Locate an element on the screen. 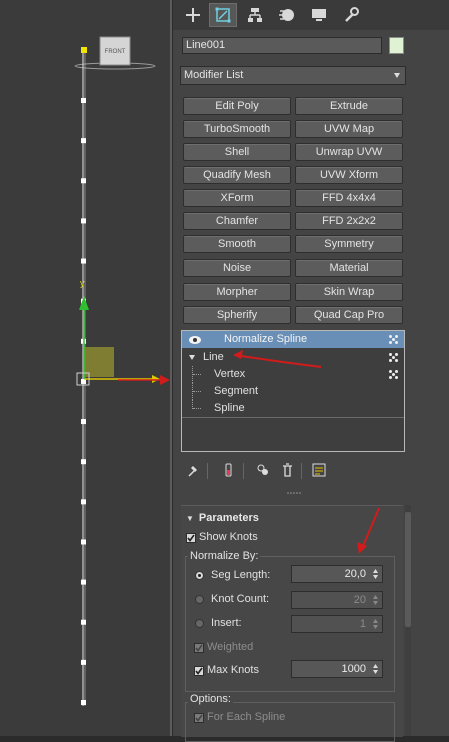  panel-splitter is located at coordinates (311, 492).